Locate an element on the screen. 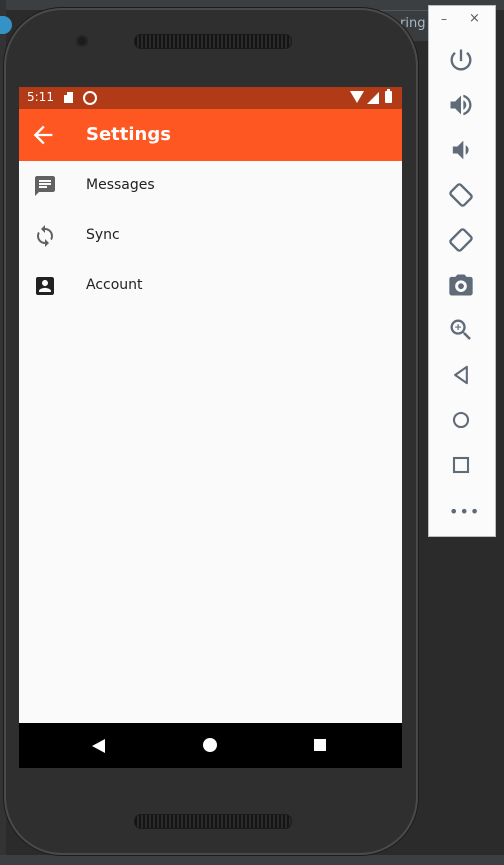 The image size is (504, 865). app-bar: Settings is located at coordinates (210, 135).